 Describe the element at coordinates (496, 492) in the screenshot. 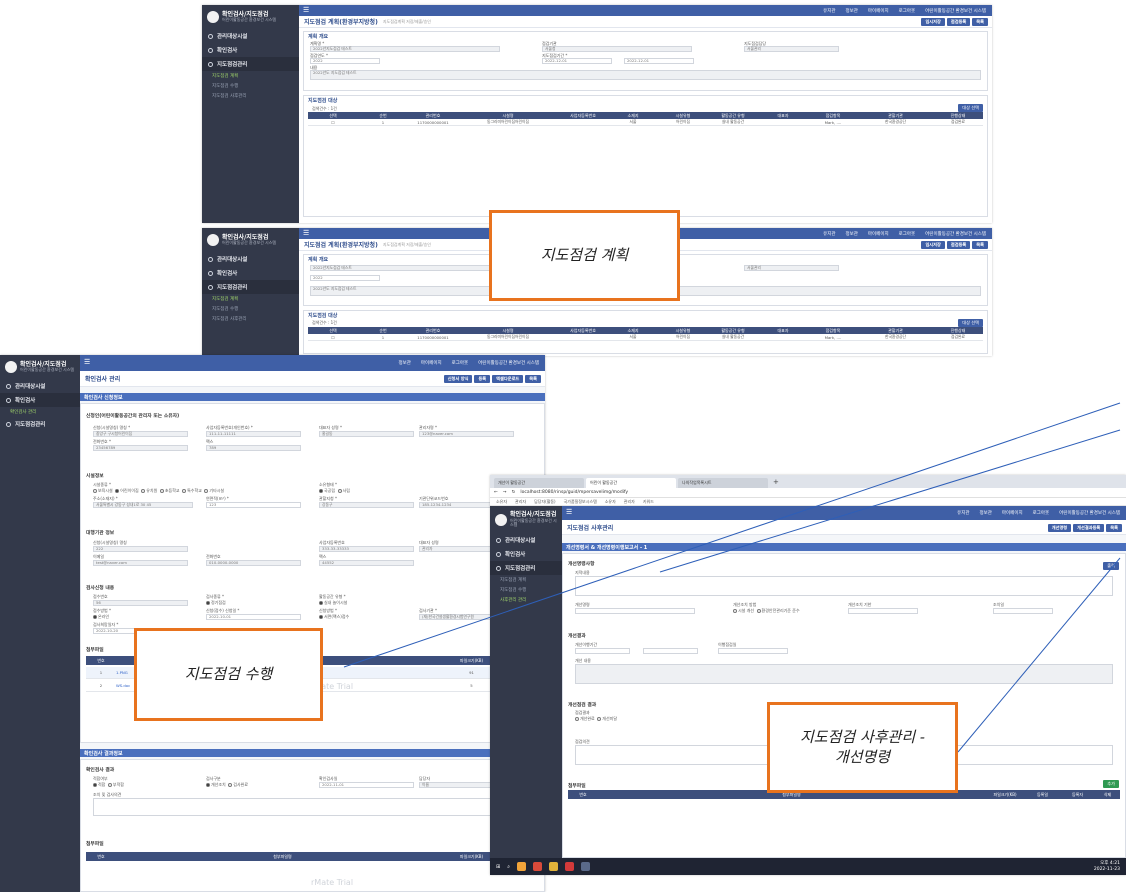

I see `back-icon: ←` at that location.